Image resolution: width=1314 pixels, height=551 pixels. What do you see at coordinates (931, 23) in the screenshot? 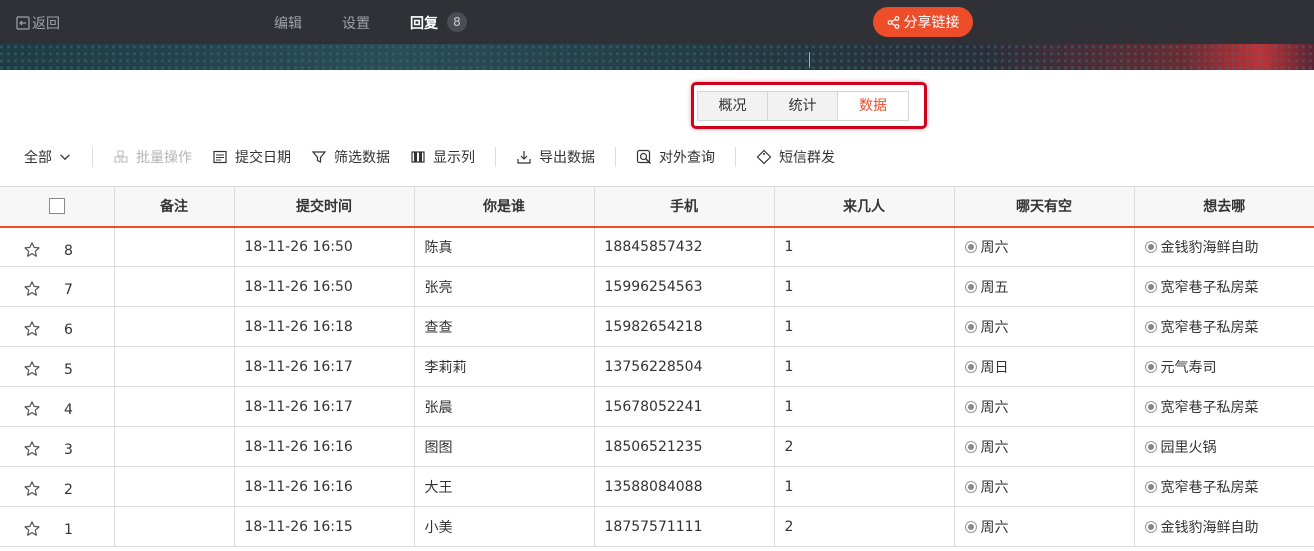
I see `share-label: 分享链接` at bounding box center [931, 23].